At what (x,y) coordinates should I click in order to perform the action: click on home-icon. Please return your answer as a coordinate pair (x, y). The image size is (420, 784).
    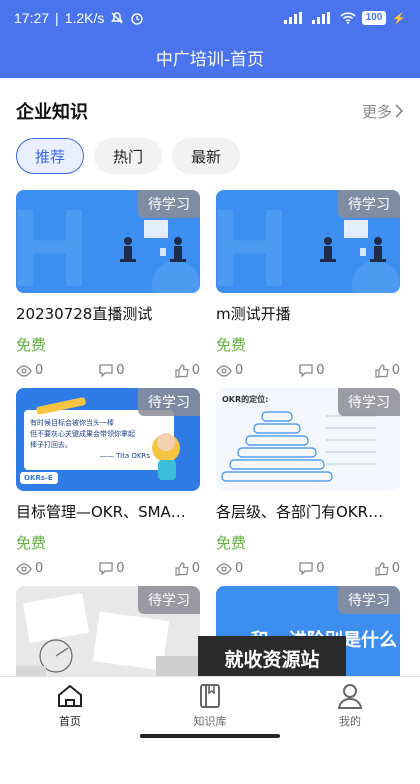
    Looking at the image, I should click on (70, 695).